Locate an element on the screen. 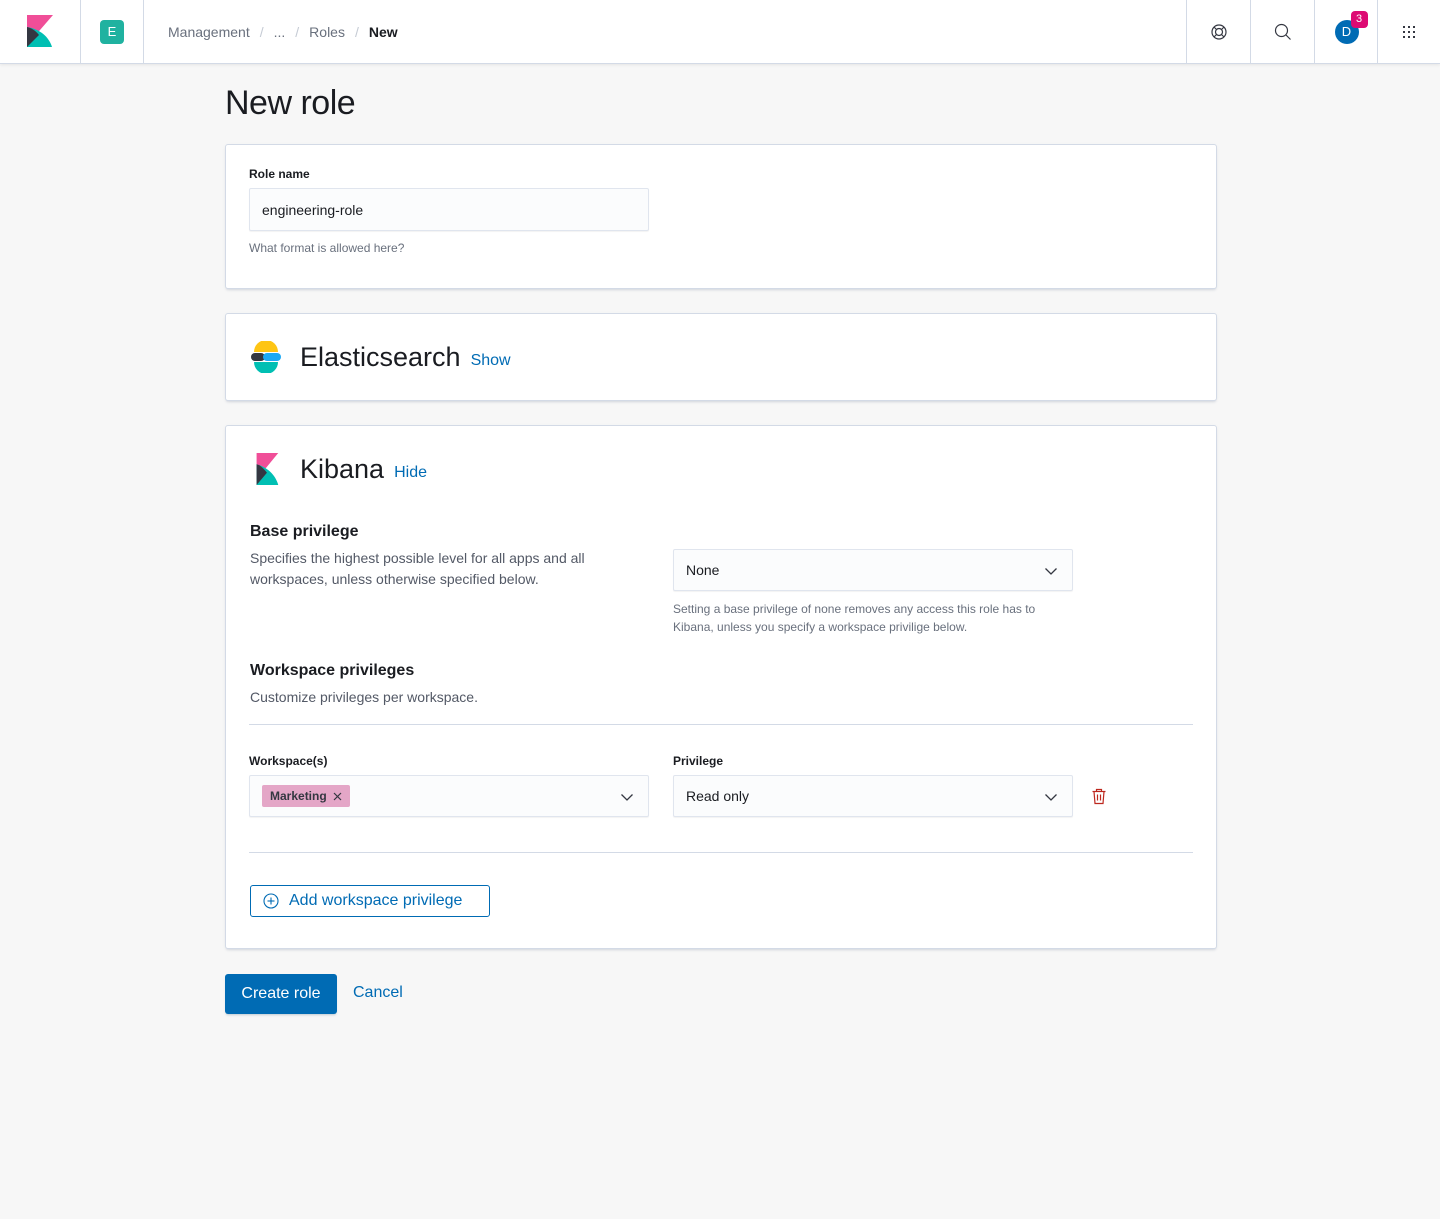 This screenshot has height=1219, width=1440. privilege-select: Read only is located at coordinates (873, 796).